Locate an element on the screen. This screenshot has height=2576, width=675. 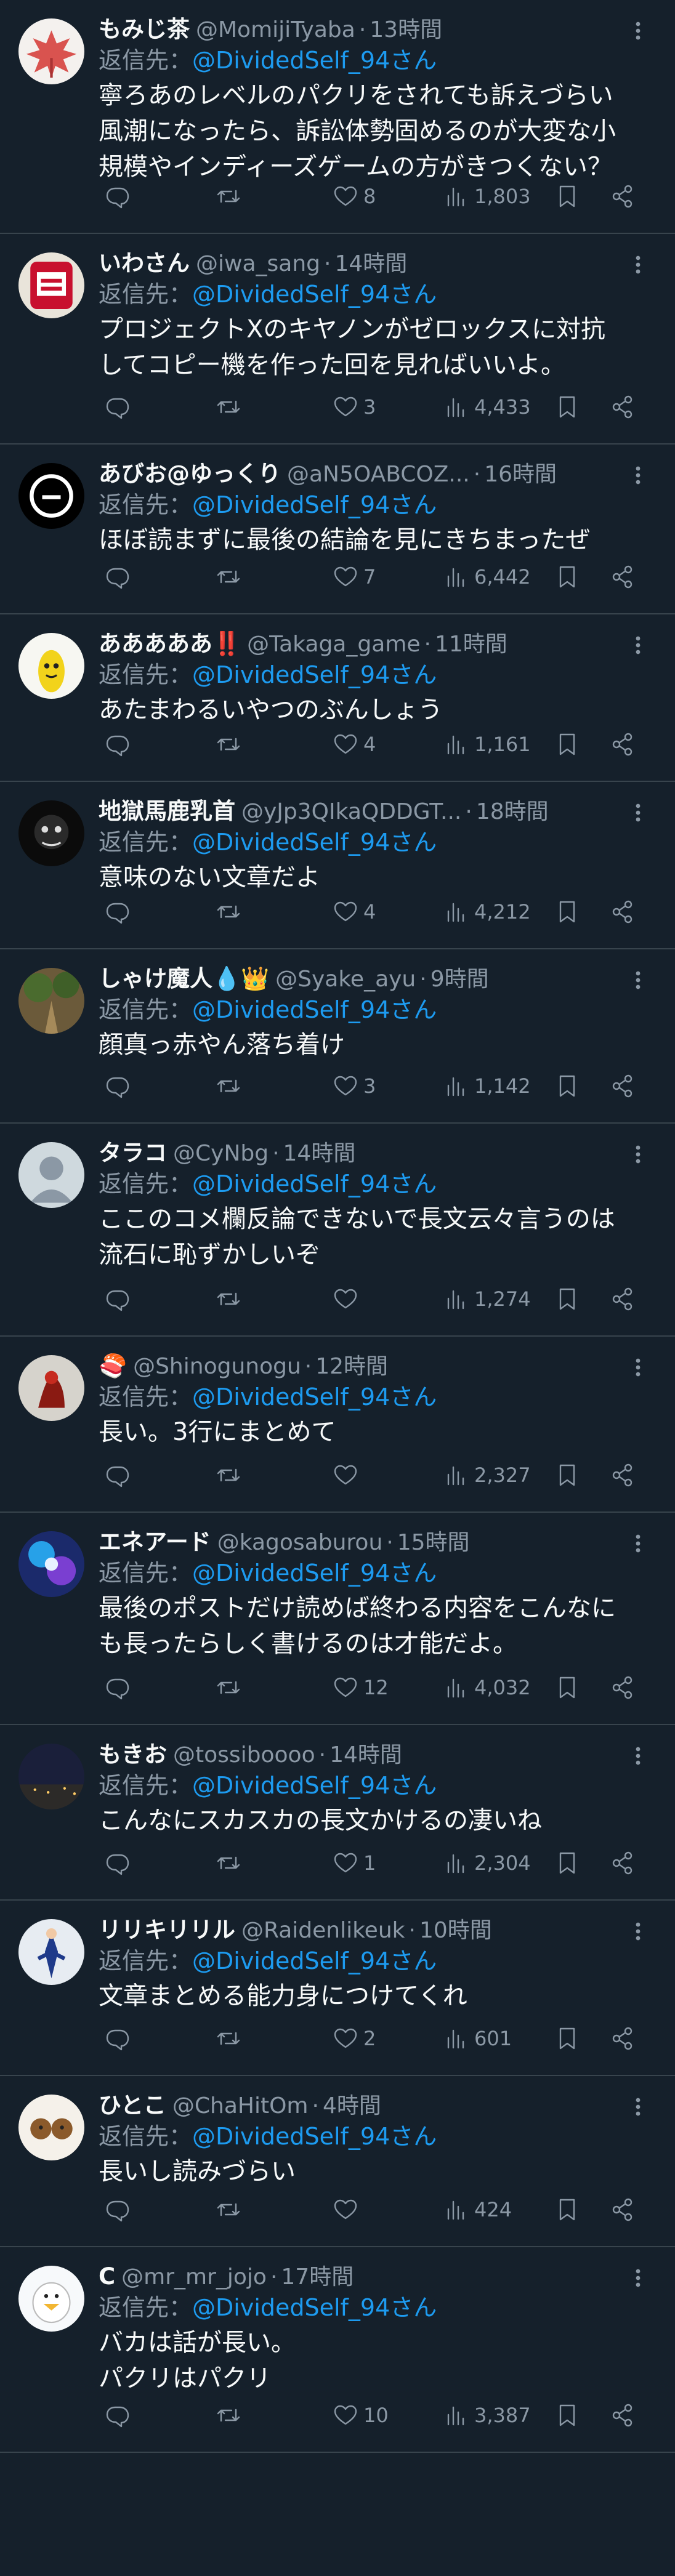
display-name: もきお is located at coordinates (133, 1754).